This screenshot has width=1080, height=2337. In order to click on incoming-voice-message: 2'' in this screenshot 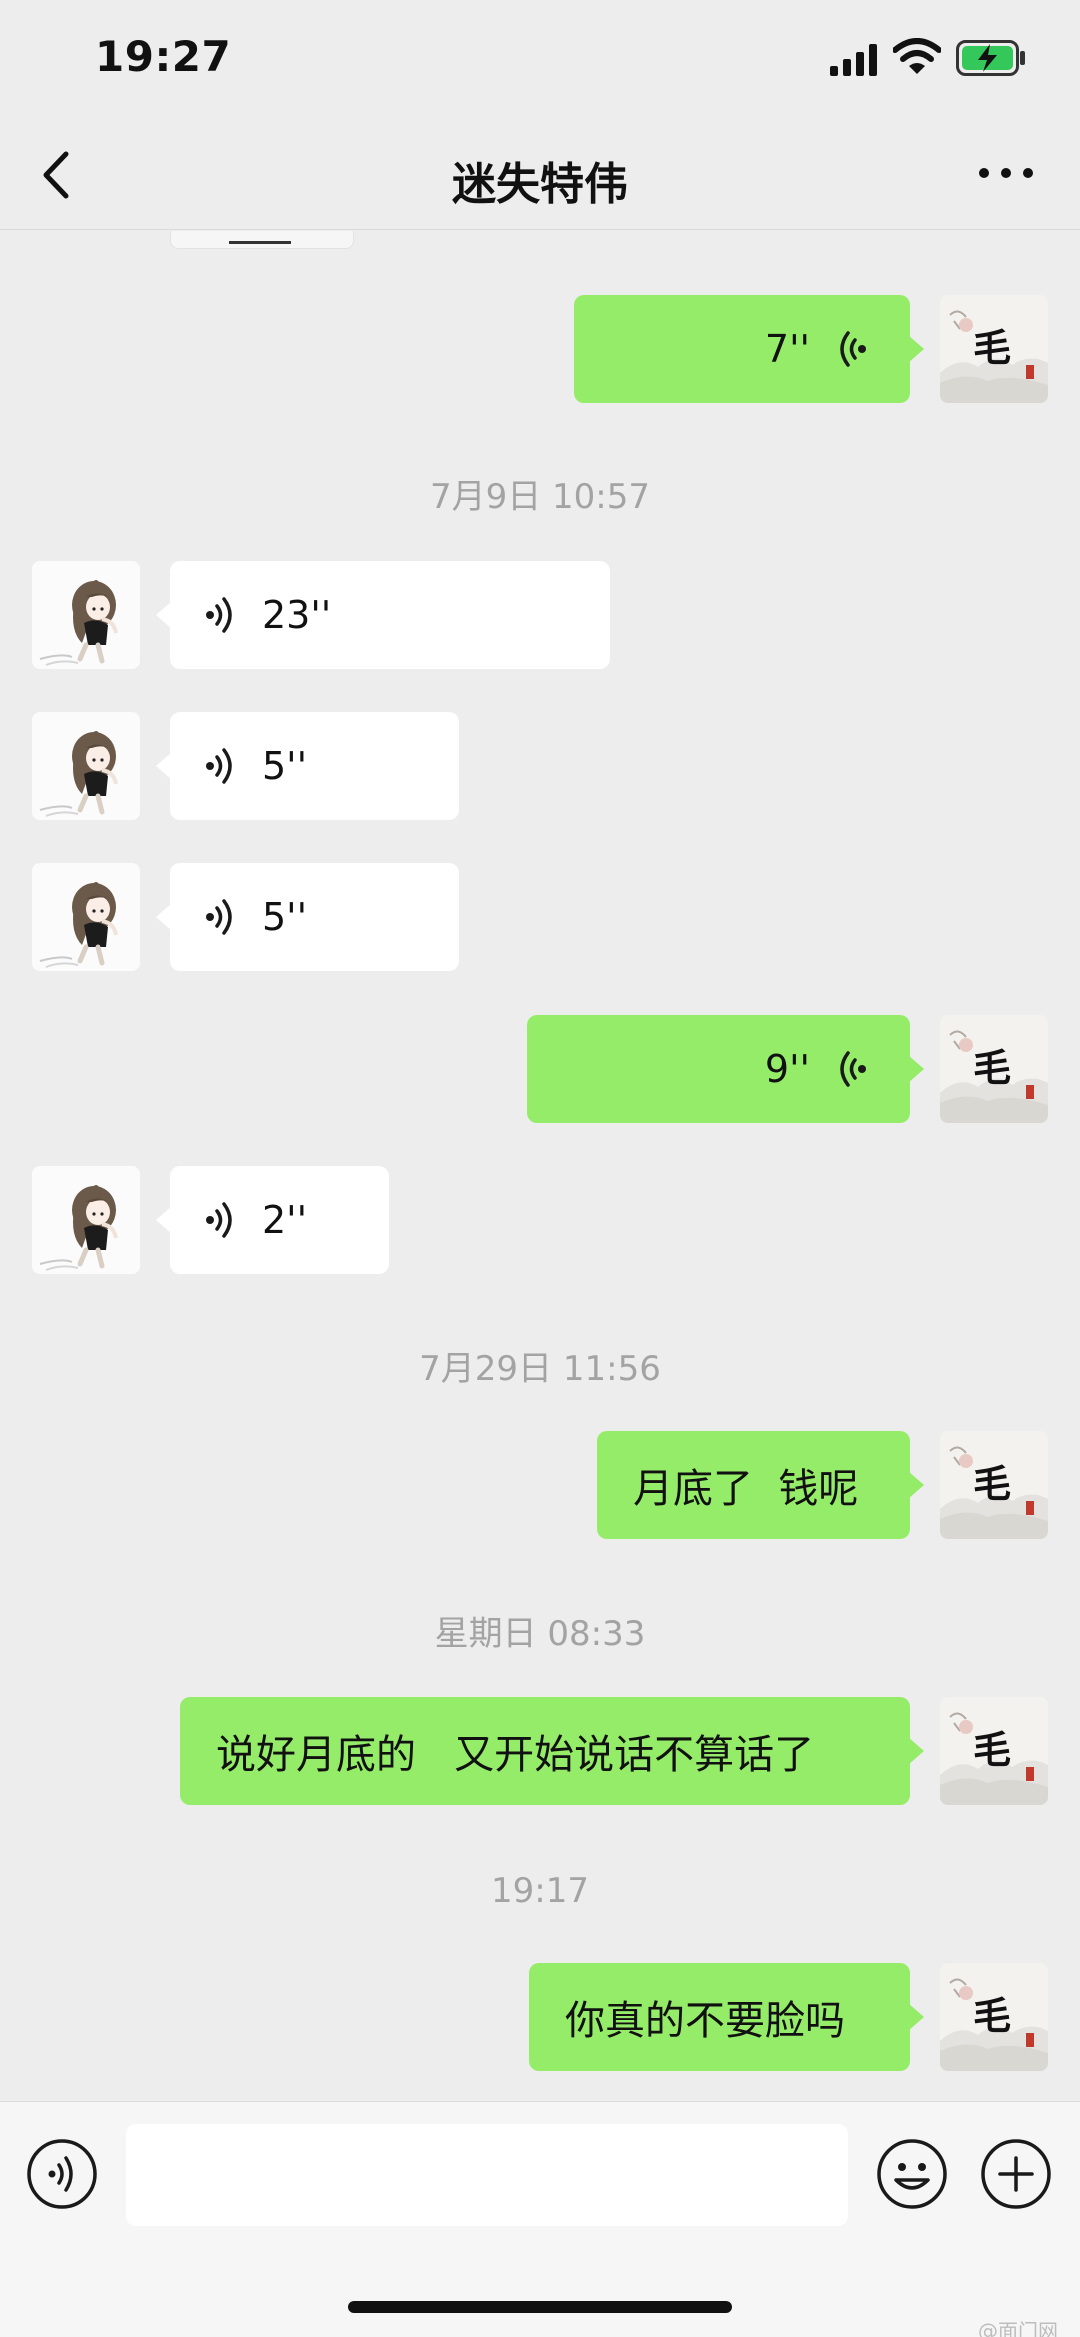, I will do `click(272, 1220)`.